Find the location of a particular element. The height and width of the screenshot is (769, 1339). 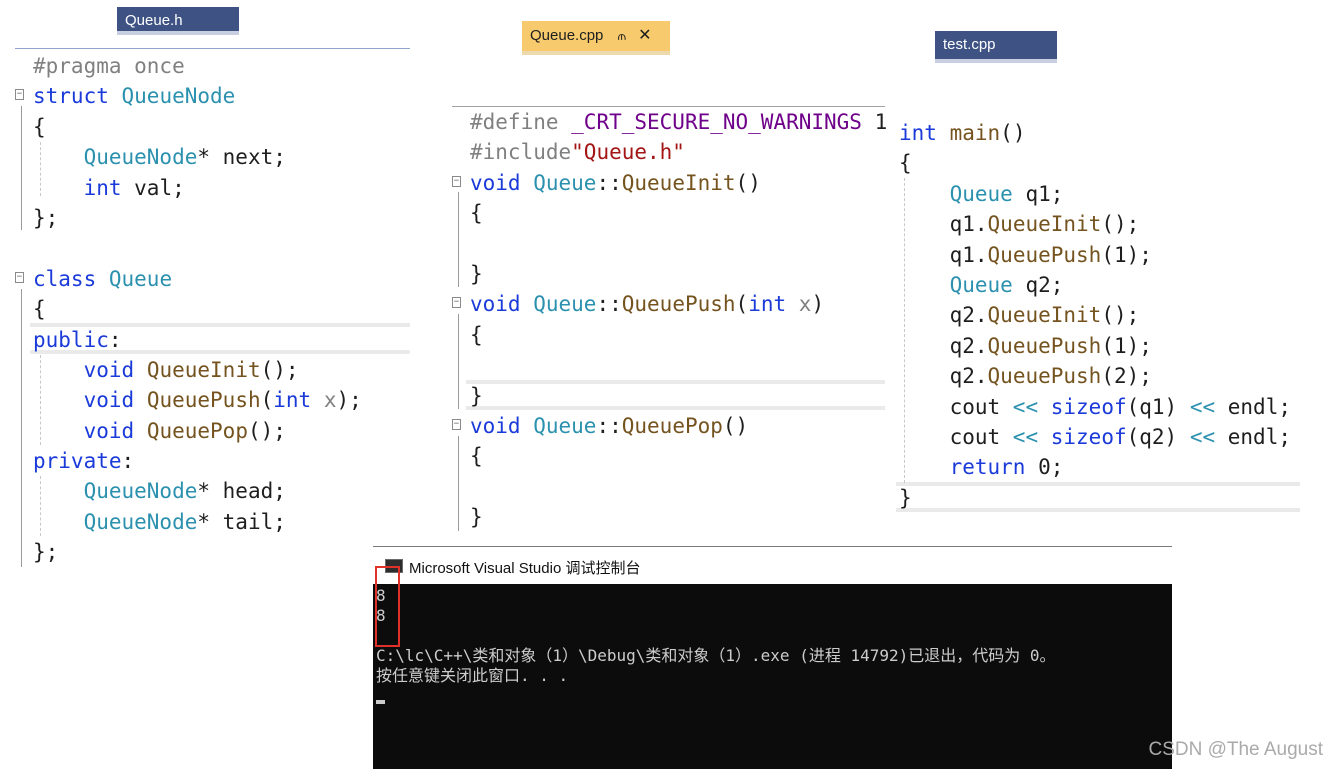

code-line: void QueueInit(); is located at coordinates (197, 370).